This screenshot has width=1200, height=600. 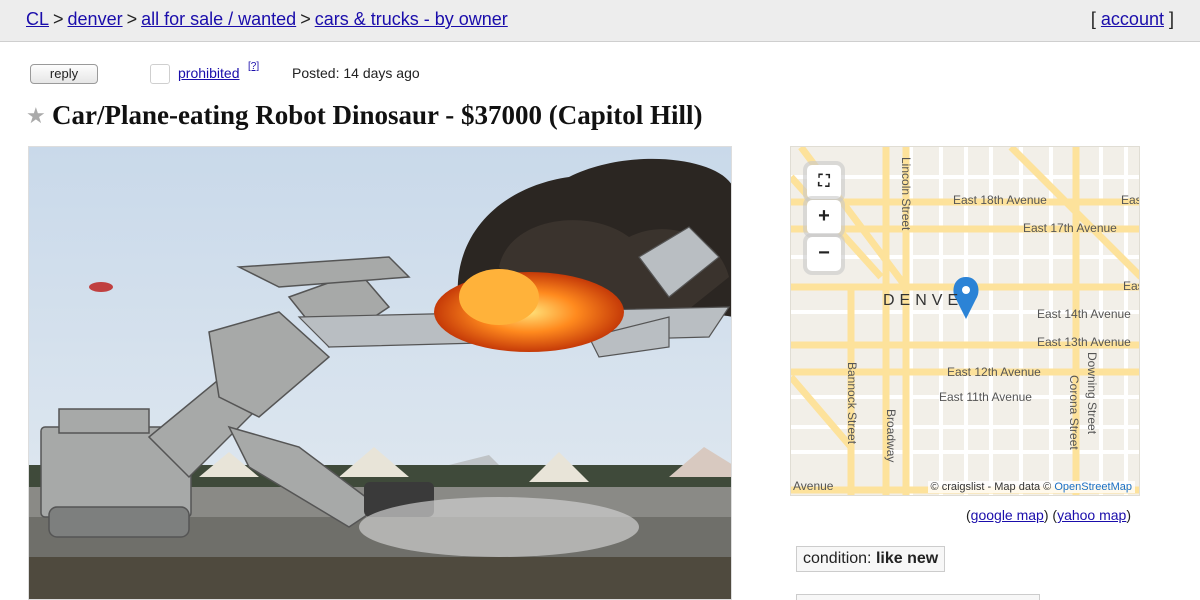 I want to click on attribution-text: © craigslist - Map data ©, so click(x=991, y=487).